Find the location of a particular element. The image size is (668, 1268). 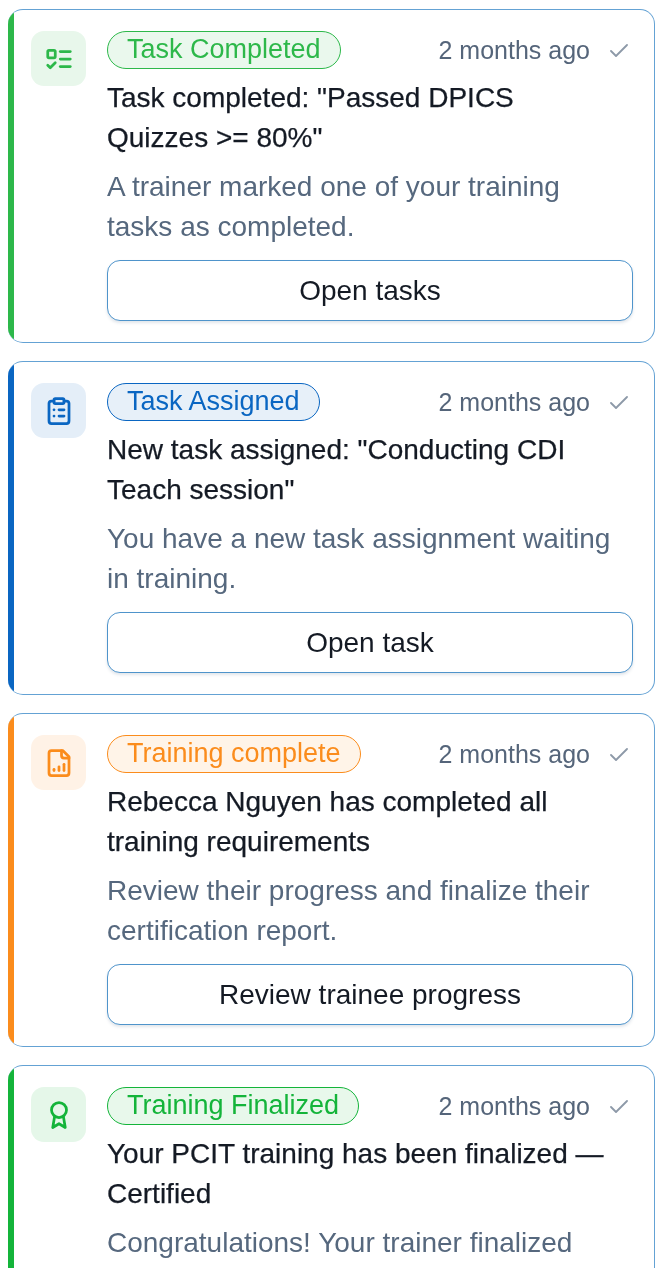

file-chart-icon is located at coordinates (58, 762).